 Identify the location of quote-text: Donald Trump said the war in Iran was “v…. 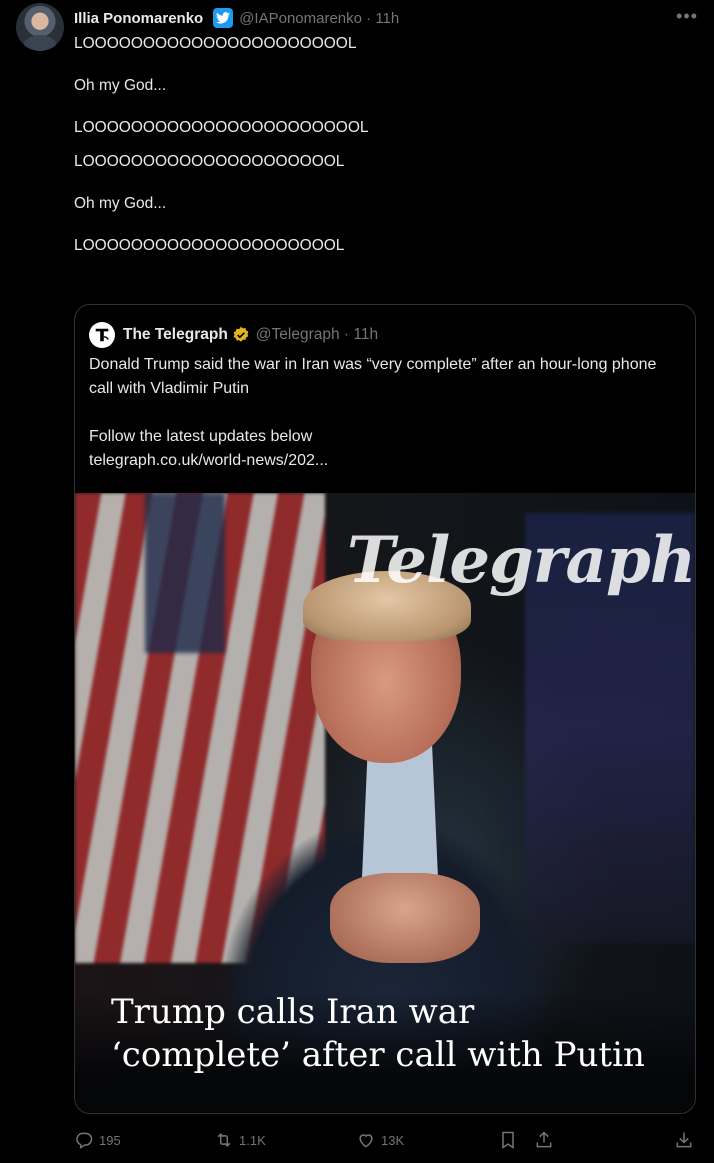
(384, 413).